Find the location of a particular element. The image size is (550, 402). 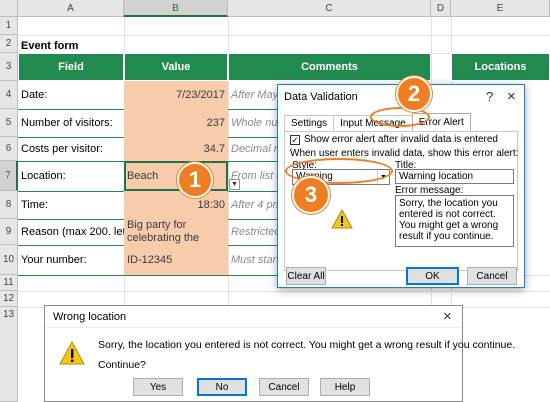

row-header-2: 2 is located at coordinates (9, 44).